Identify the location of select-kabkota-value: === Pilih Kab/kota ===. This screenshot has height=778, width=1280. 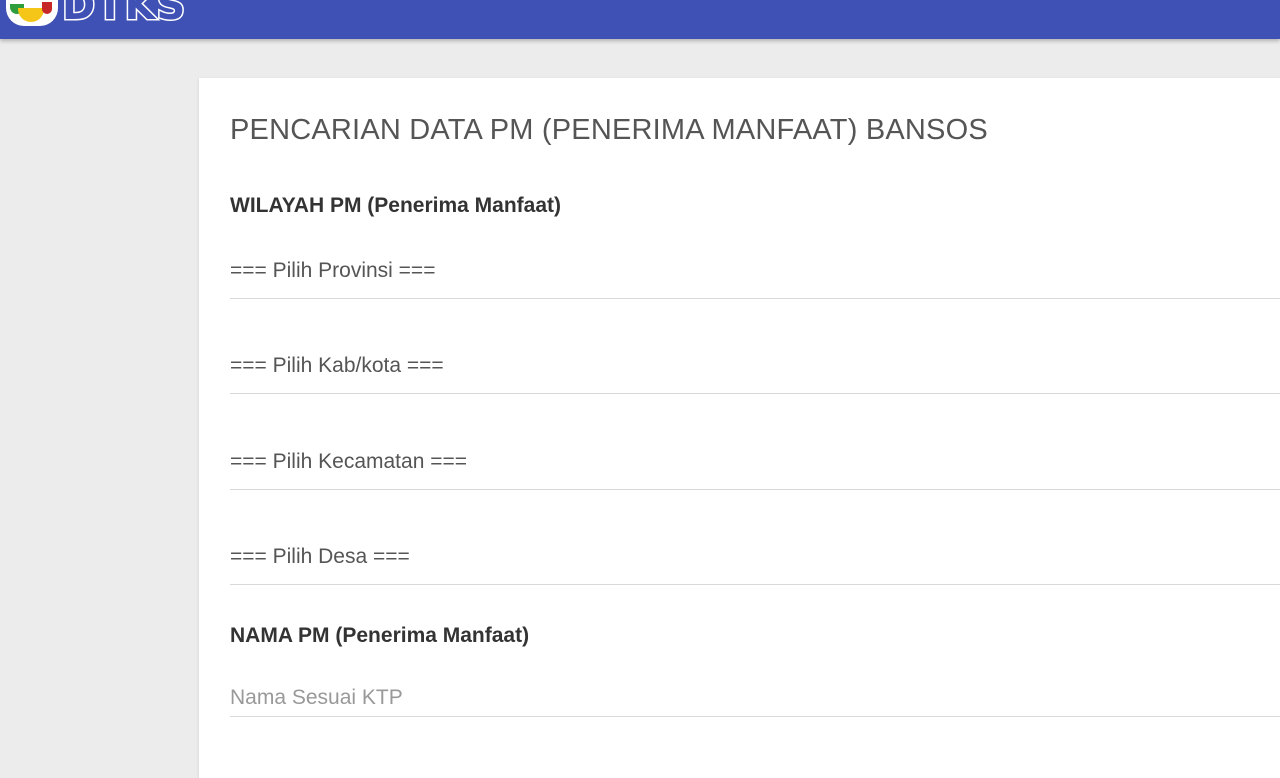
(337, 365).